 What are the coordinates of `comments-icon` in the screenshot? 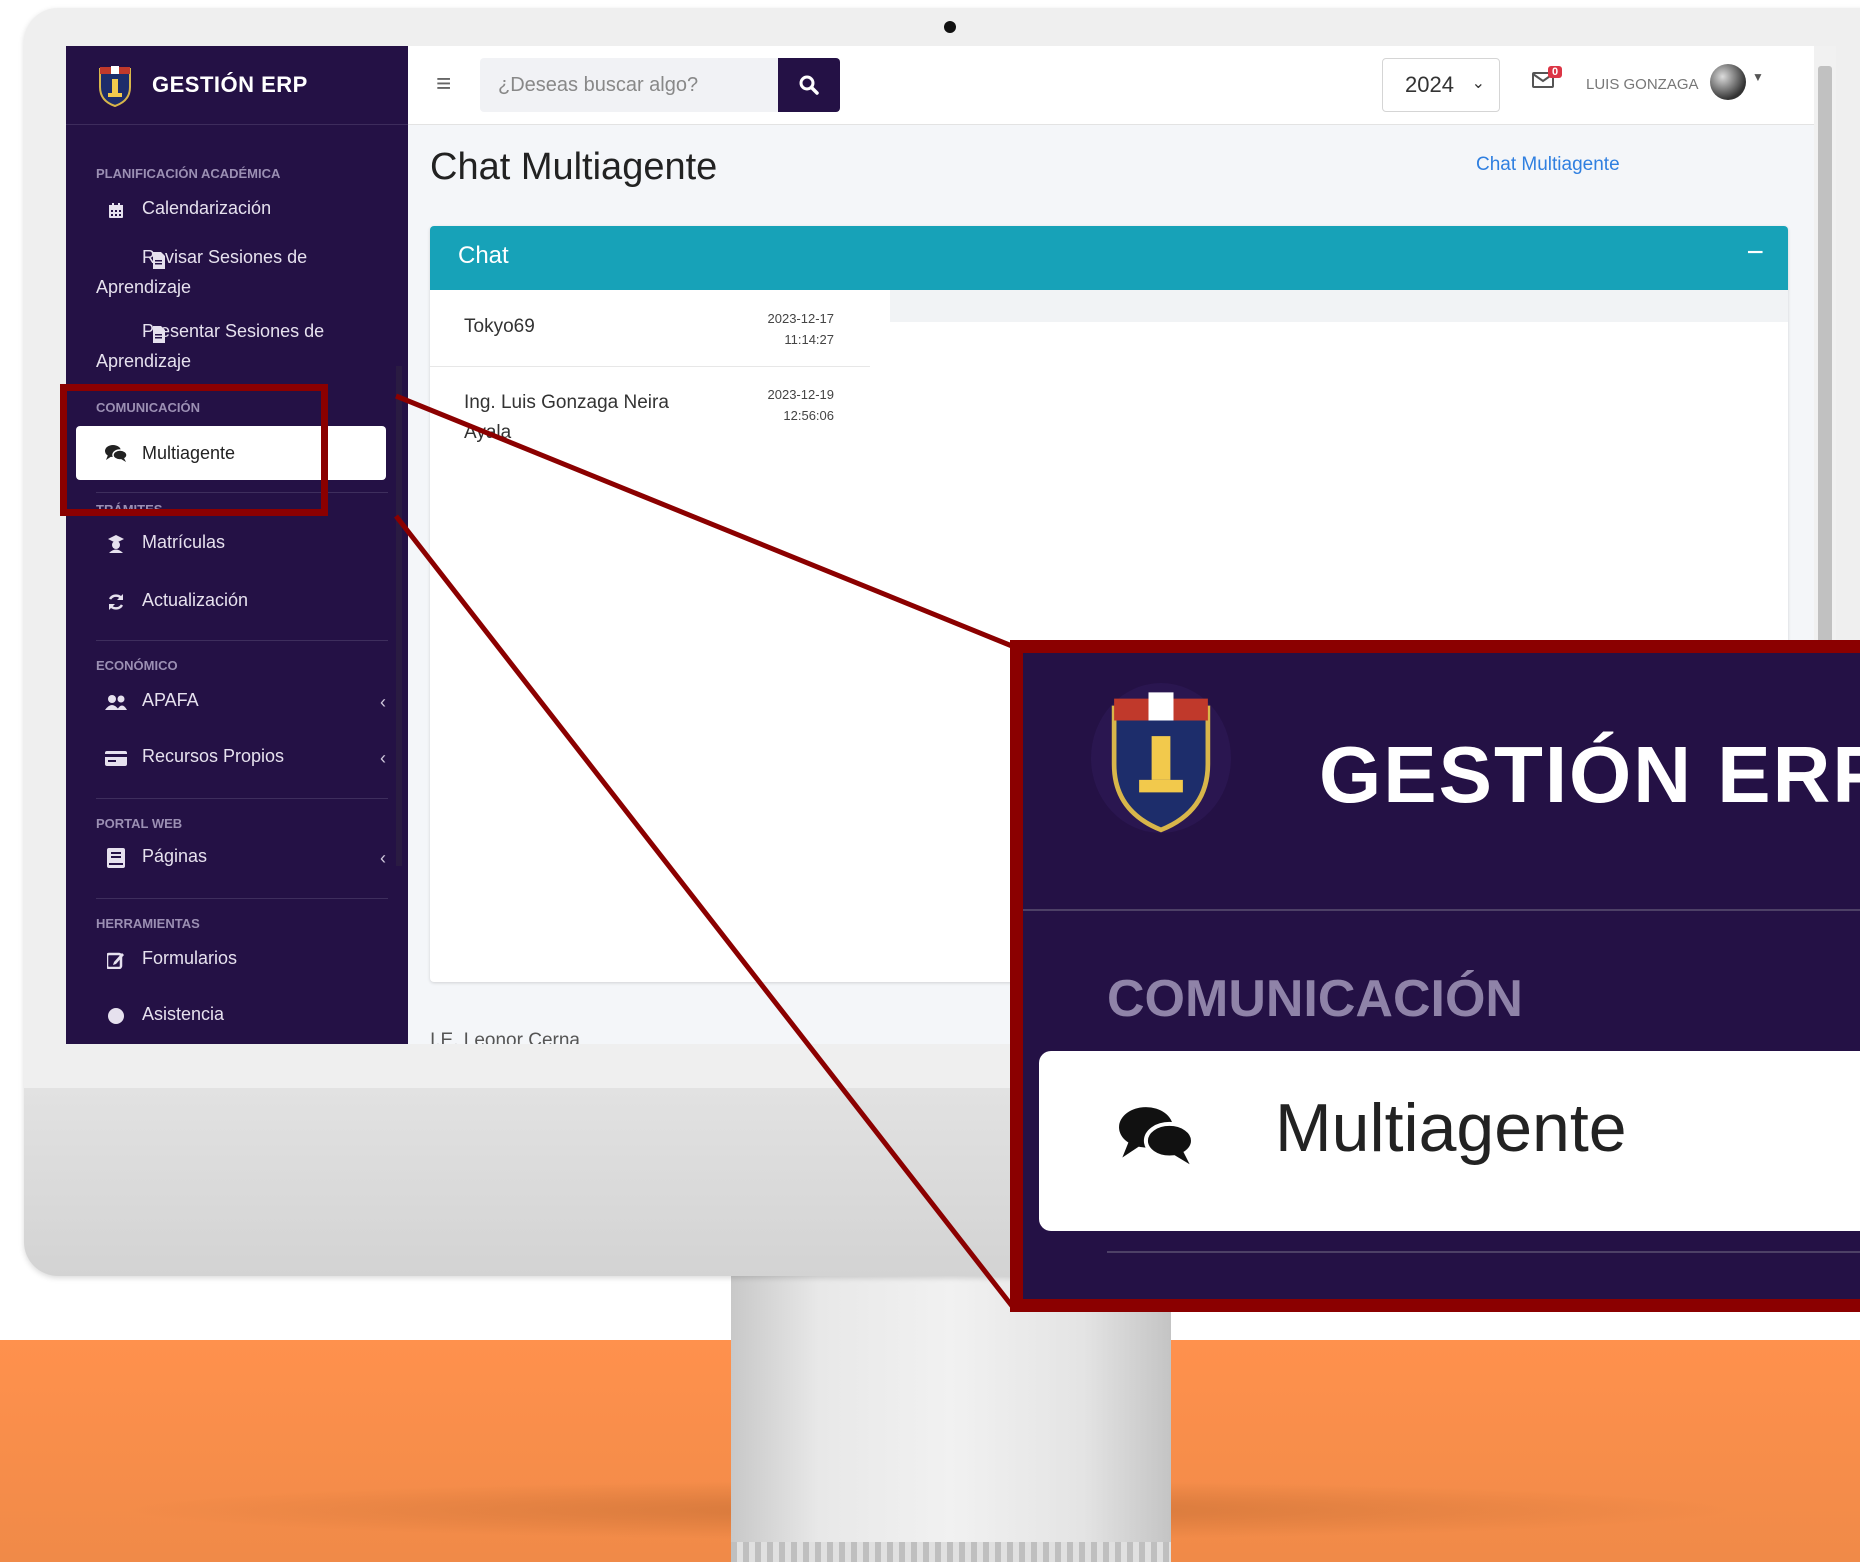 It's located at (1156, 1136).